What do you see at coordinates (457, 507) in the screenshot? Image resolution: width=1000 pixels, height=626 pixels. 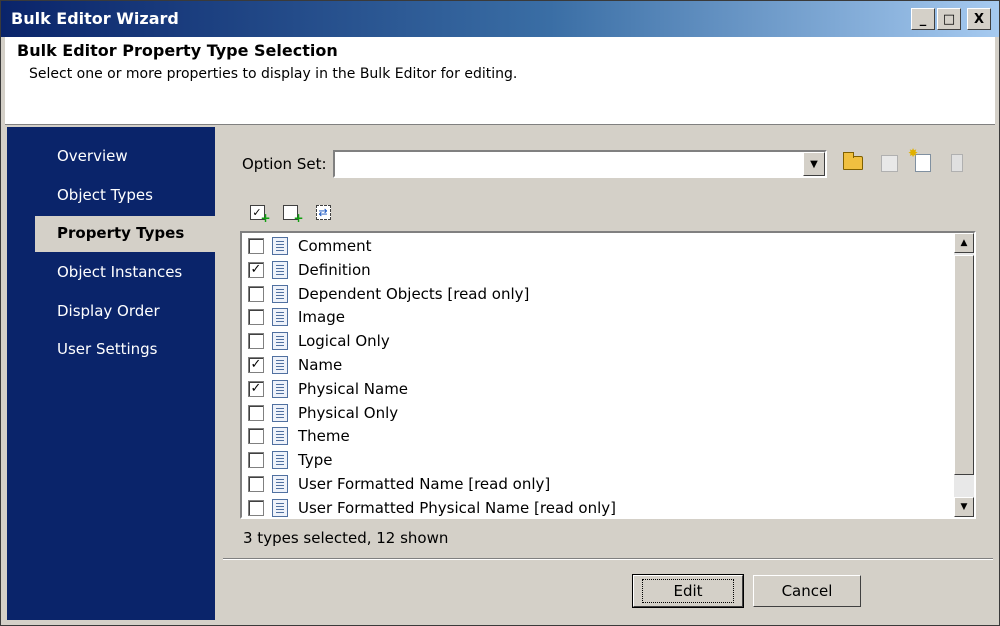 I see `property-label: User Formatted Physical Name [read only]` at bounding box center [457, 507].